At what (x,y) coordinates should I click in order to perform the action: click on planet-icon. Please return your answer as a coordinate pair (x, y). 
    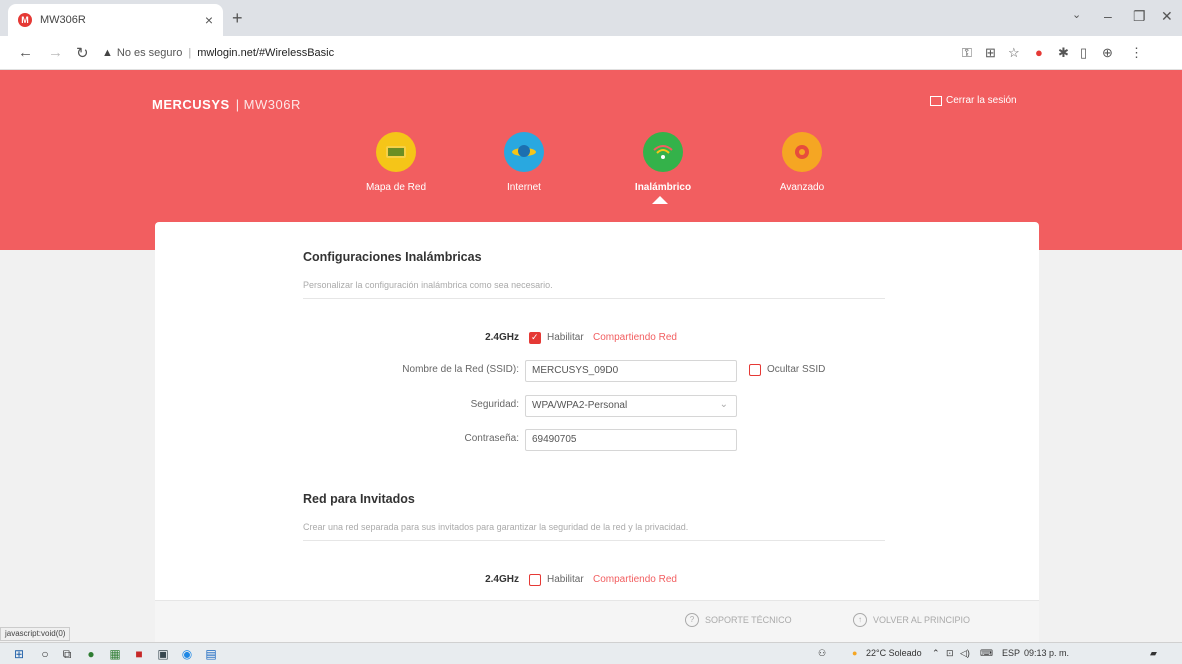
    Looking at the image, I should click on (524, 152).